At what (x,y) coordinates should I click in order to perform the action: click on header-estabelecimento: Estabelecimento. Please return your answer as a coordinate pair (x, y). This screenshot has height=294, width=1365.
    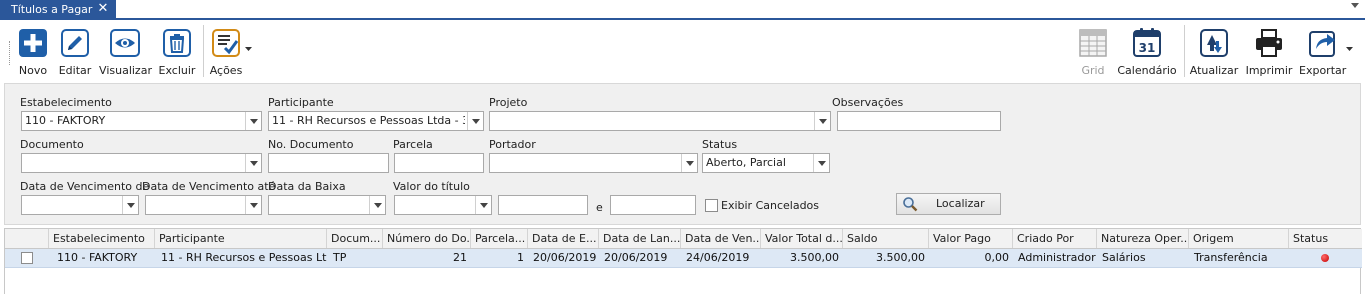
    Looking at the image, I should click on (102, 238).